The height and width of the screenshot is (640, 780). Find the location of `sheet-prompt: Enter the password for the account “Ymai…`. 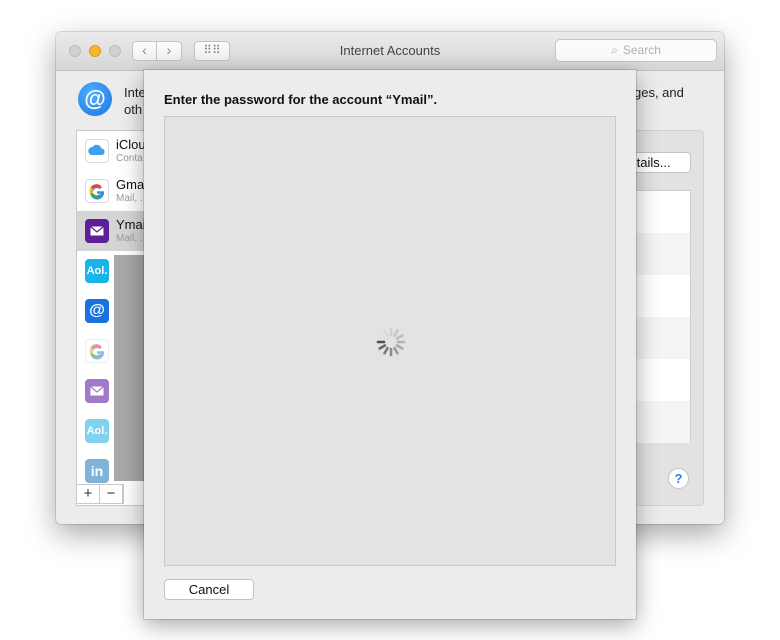

sheet-prompt: Enter the password for the account “Ymai… is located at coordinates (301, 99).